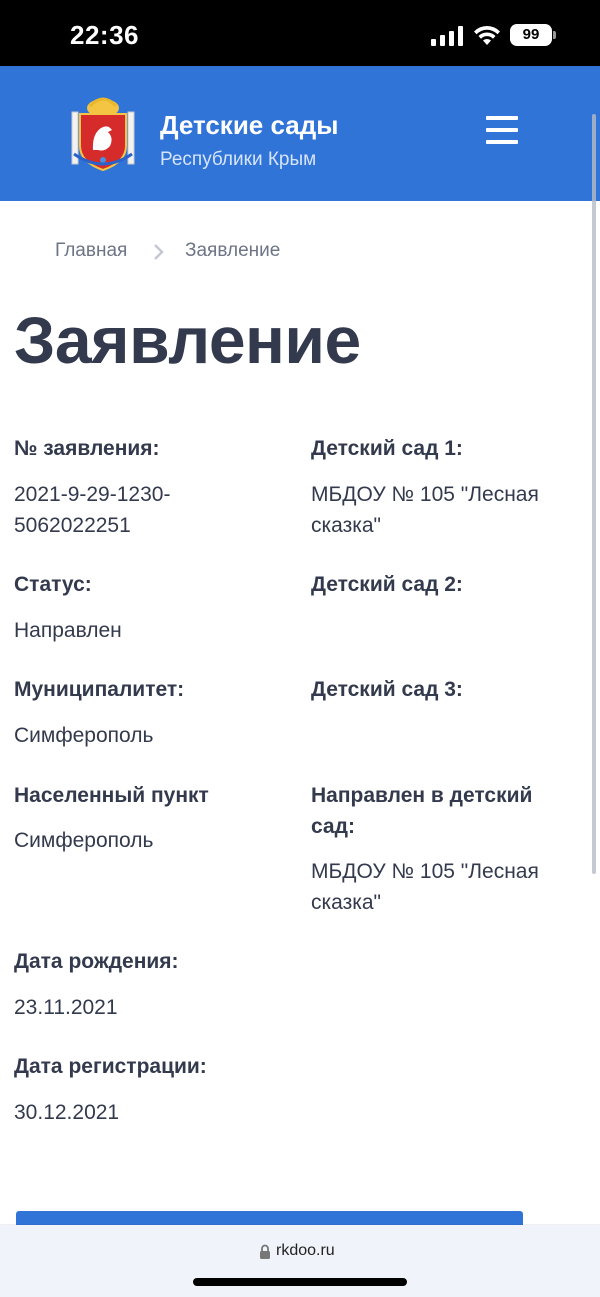 This screenshot has width=600, height=1297. What do you see at coordinates (300, 1261) in the screenshot?
I see `browser-url-bar` at bounding box center [300, 1261].